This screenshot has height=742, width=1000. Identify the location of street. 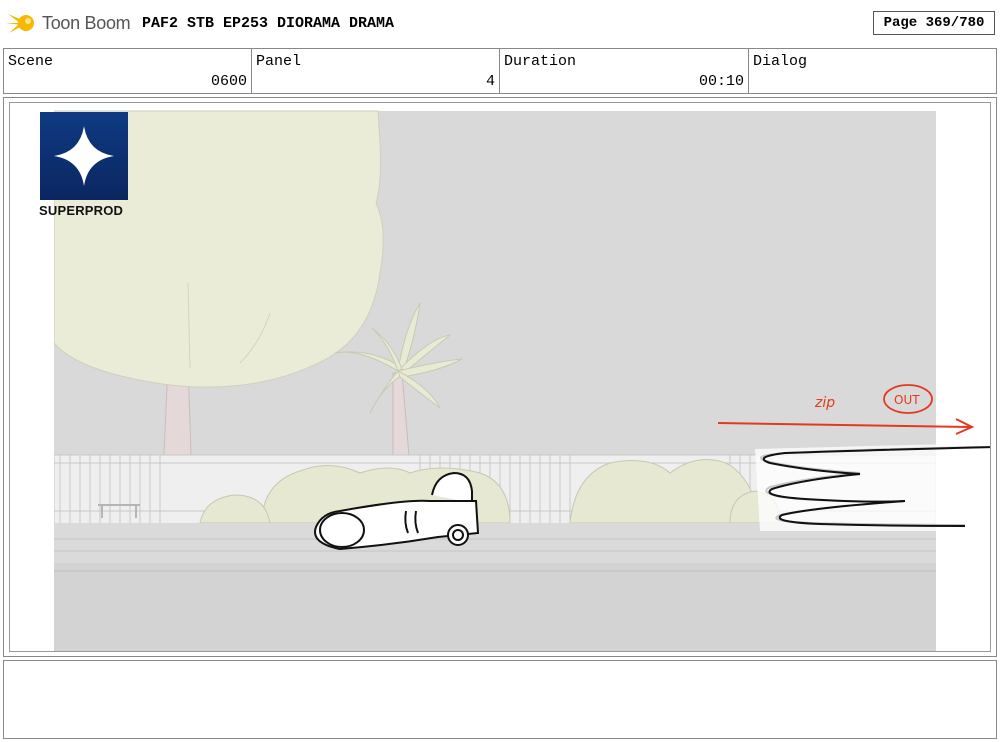
(495, 607).